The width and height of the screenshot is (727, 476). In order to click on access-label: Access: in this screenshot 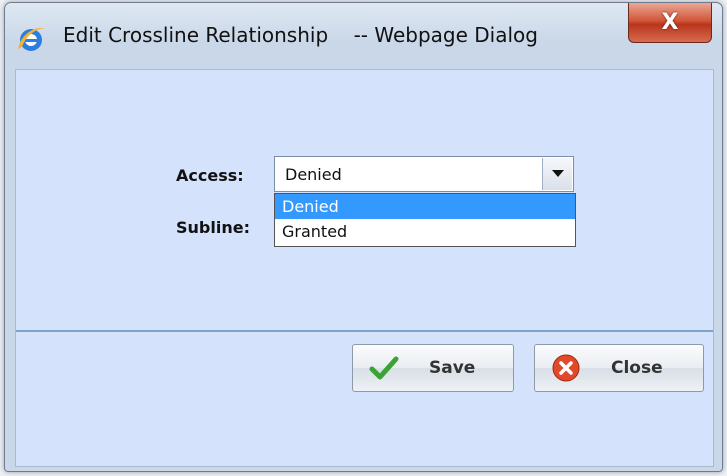, I will do `click(210, 175)`.